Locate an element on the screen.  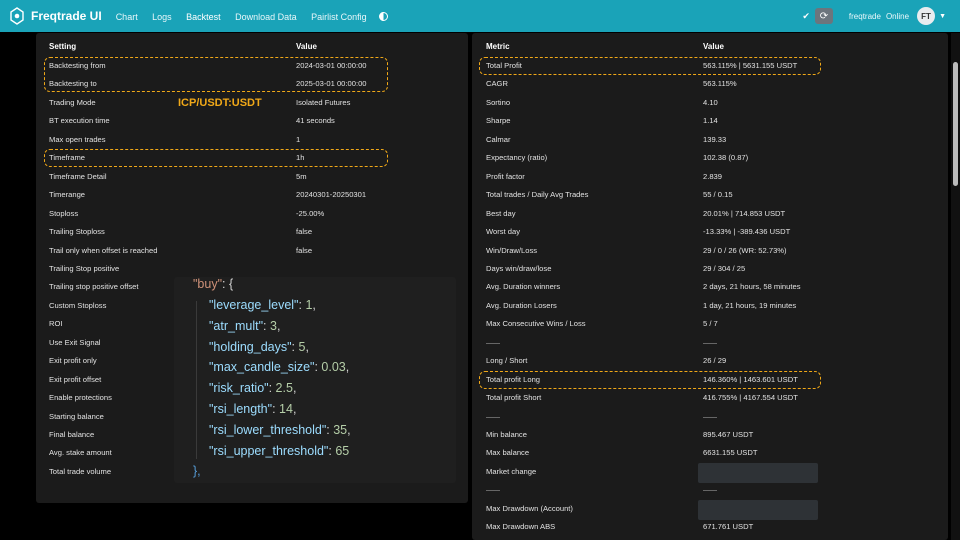
metric-label: Sortino is located at coordinates (498, 102).